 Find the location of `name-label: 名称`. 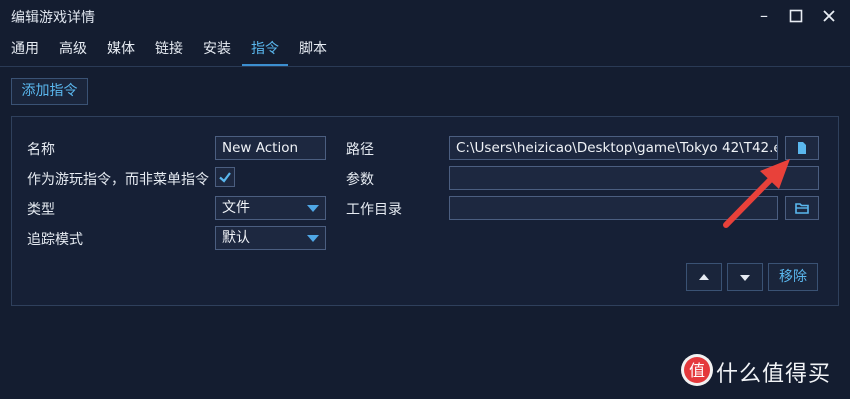

name-label: 名称 is located at coordinates (41, 150).